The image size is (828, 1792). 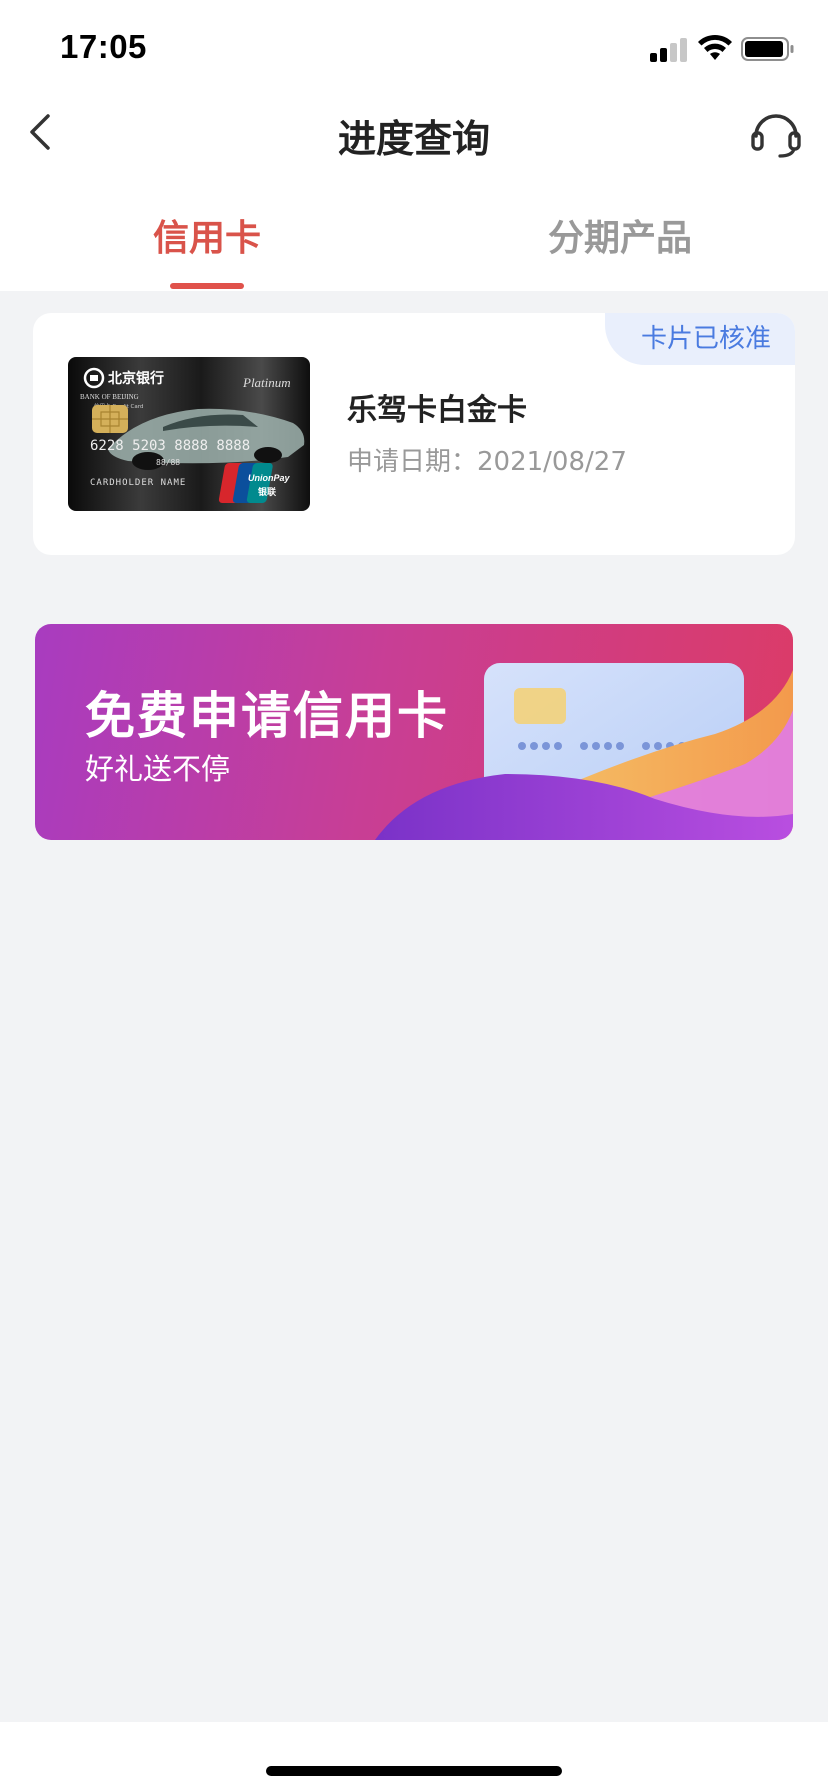 I want to click on card-number: 6228 5203 8888 8888, so click(x=170, y=446).